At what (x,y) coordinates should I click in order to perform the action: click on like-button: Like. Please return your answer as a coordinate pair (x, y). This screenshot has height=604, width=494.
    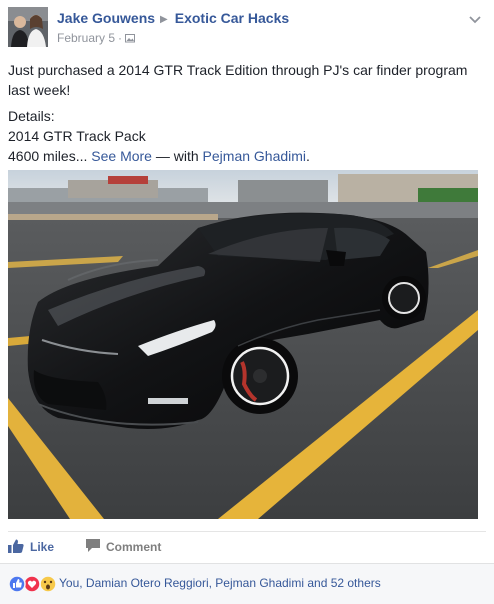
    Looking at the image, I should click on (31, 547).